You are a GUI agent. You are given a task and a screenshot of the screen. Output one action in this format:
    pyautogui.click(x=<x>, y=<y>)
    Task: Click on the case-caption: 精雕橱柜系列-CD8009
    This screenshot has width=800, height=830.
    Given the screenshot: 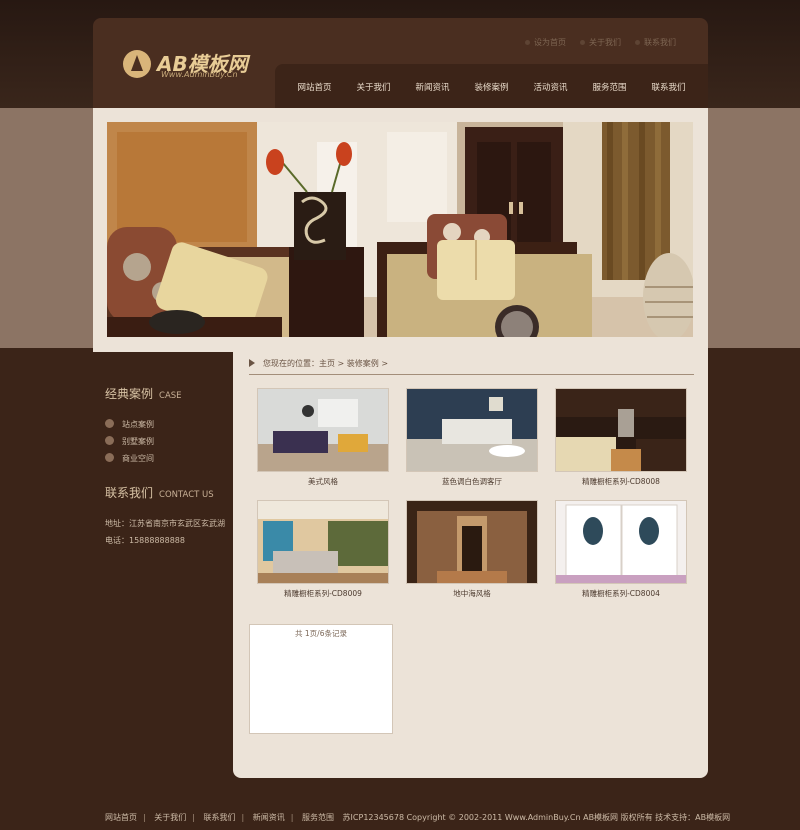 What is the action you would take?
    pyautogui.click(x=323, y=593)
    